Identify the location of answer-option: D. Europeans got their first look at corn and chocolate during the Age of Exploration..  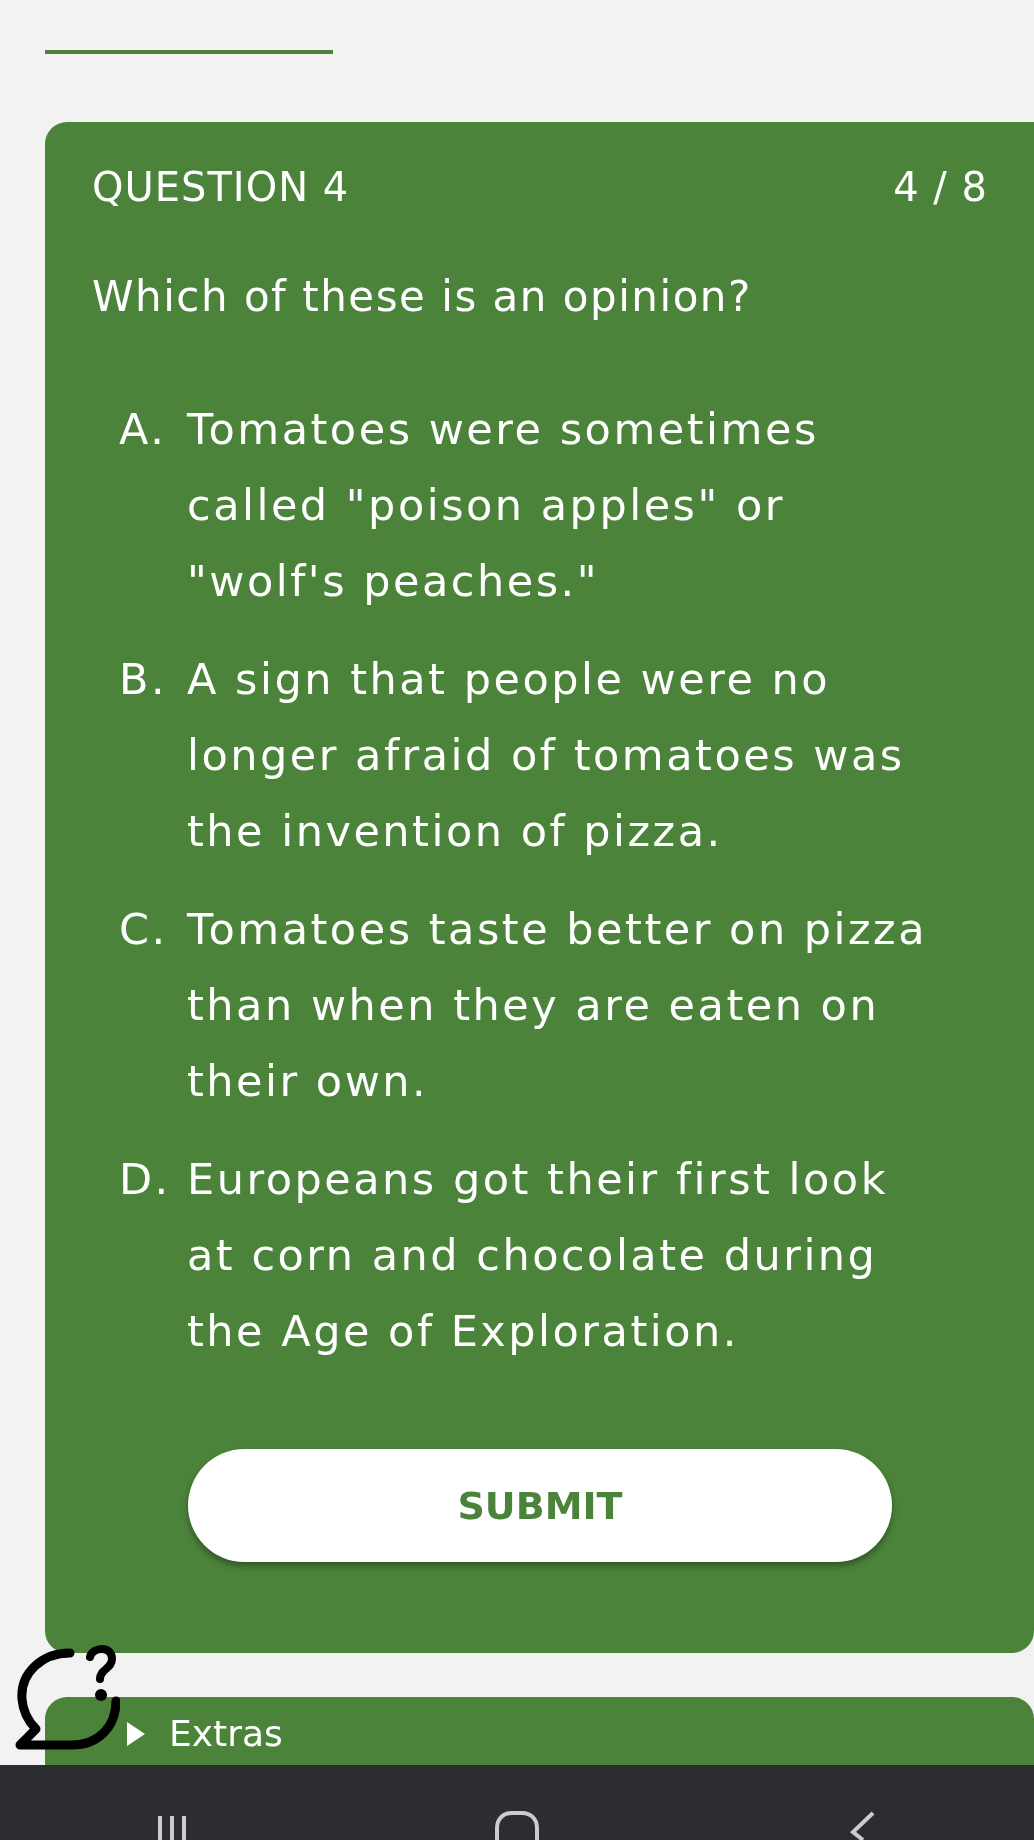
(553, 1255).